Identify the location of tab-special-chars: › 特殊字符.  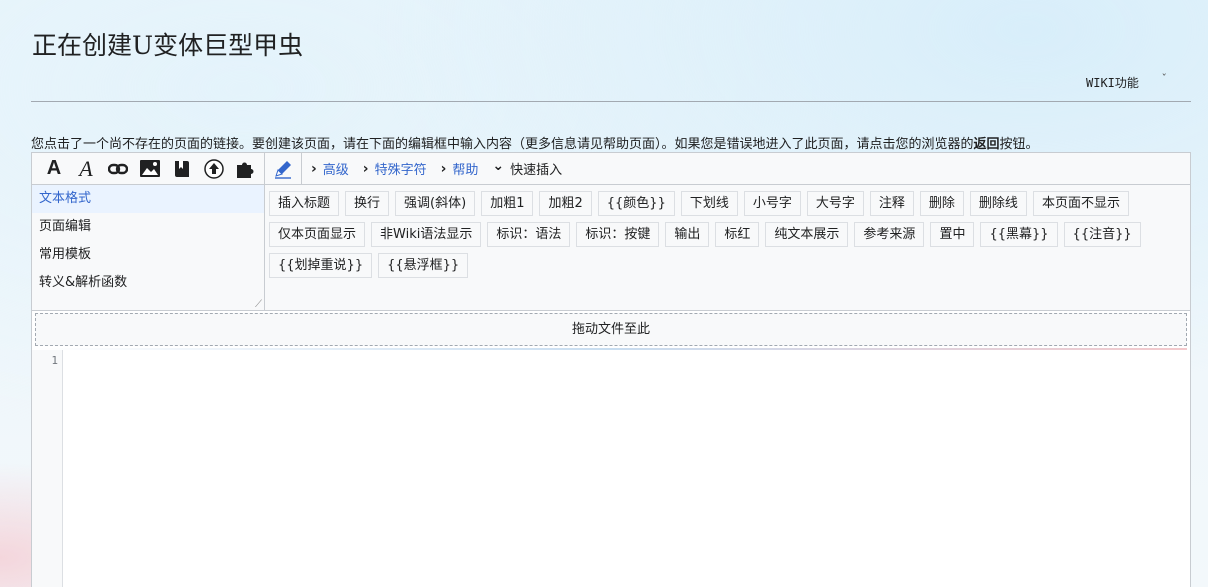
(395, 169).